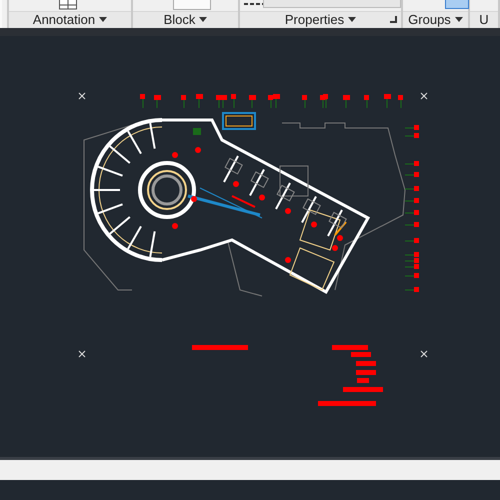  What do you see at coordinates (192, 5) in the screenshot?
I see `dropdown-field` at bounding box center [192, 5].